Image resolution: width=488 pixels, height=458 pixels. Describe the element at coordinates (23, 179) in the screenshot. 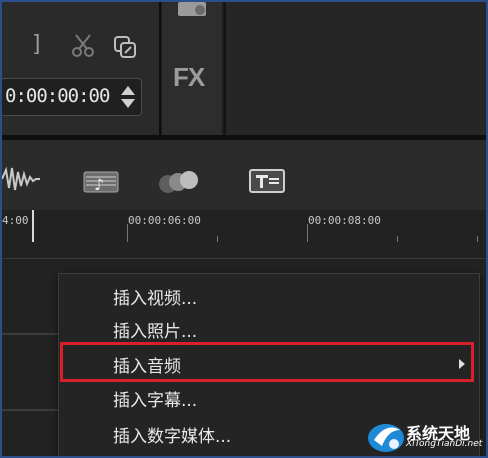

I see `audio-waveform-icon` at that location.